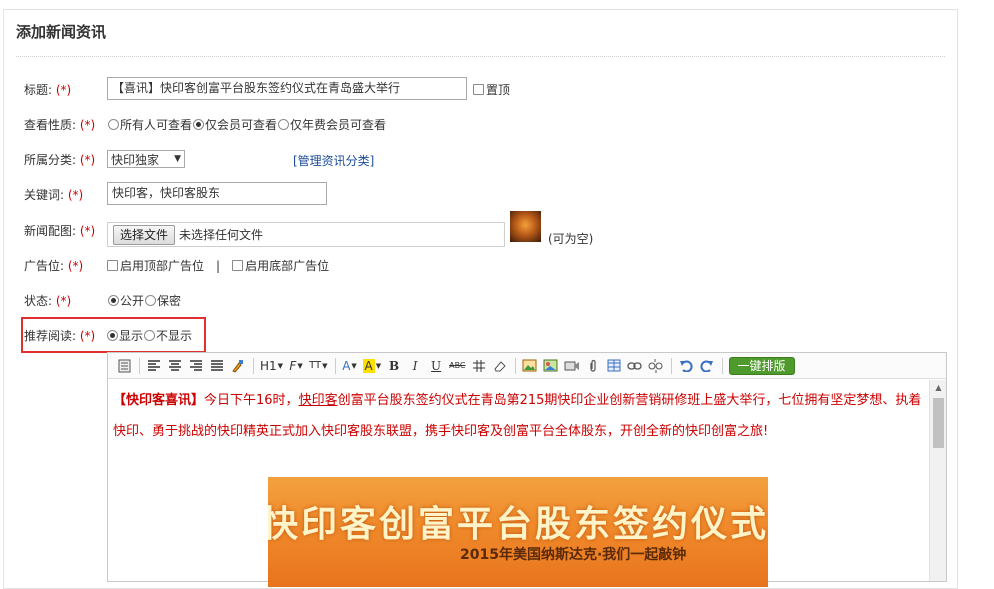 Image resolution: width=994 pixels, height=589 pixels. What do you see at coordinates (60, 336) in the screenshot?
I see `recommend-label: 推荐阅读: (*)` at bounding box center [60, 336].